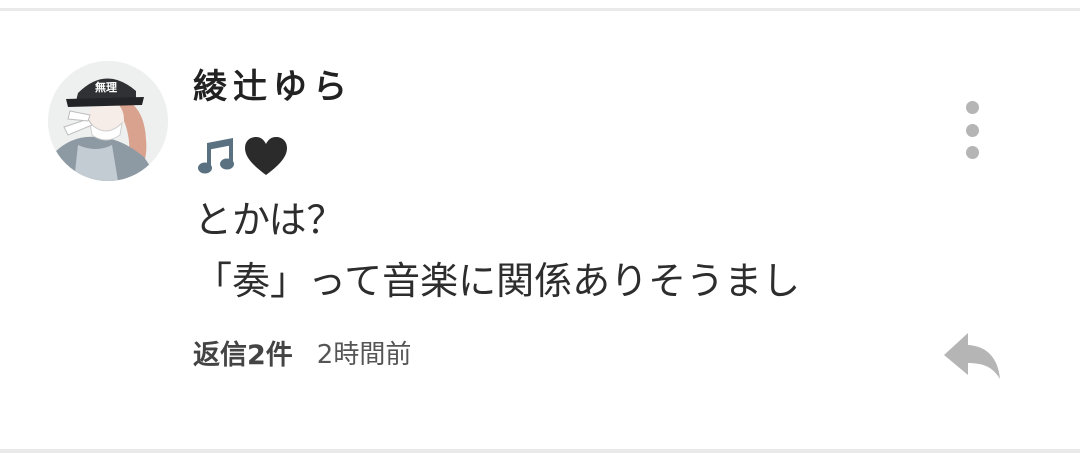 This screenshot has width=1080, height=457. I want to click on avatar: 無理, so click(108, 121).